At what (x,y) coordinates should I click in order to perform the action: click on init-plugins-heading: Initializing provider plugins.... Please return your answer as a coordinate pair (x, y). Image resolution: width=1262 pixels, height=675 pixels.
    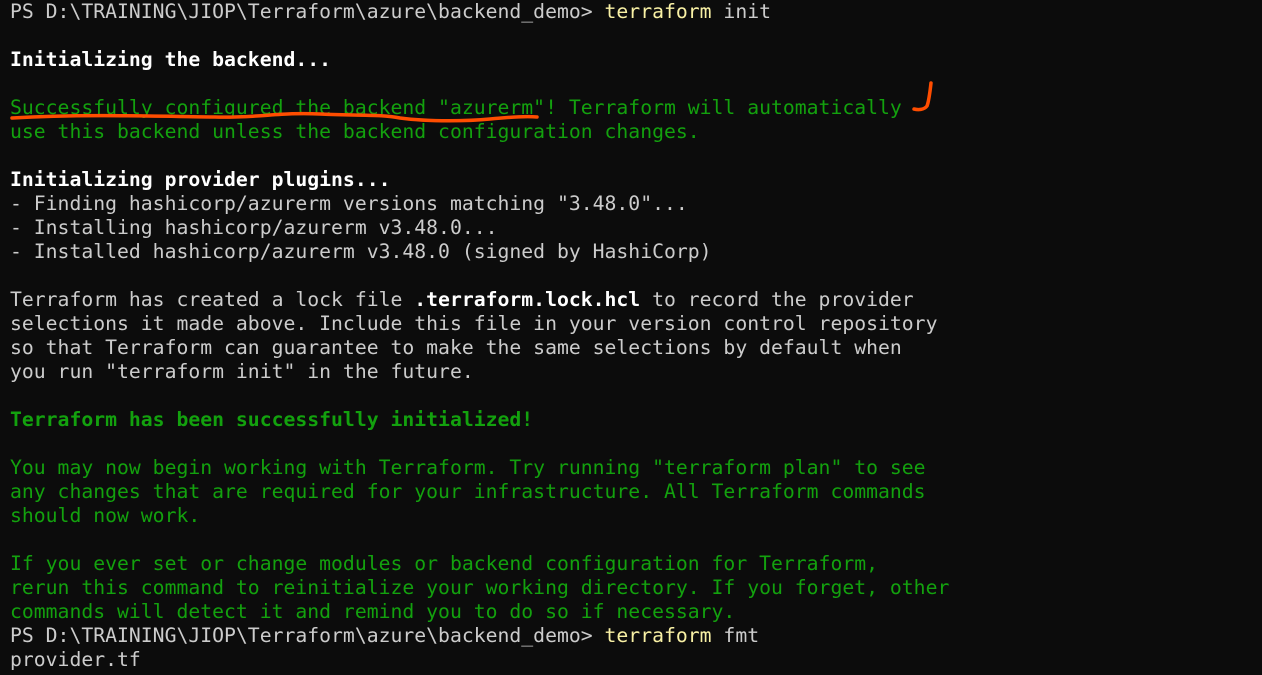
    Looking at the image, I should click on (200, 179).